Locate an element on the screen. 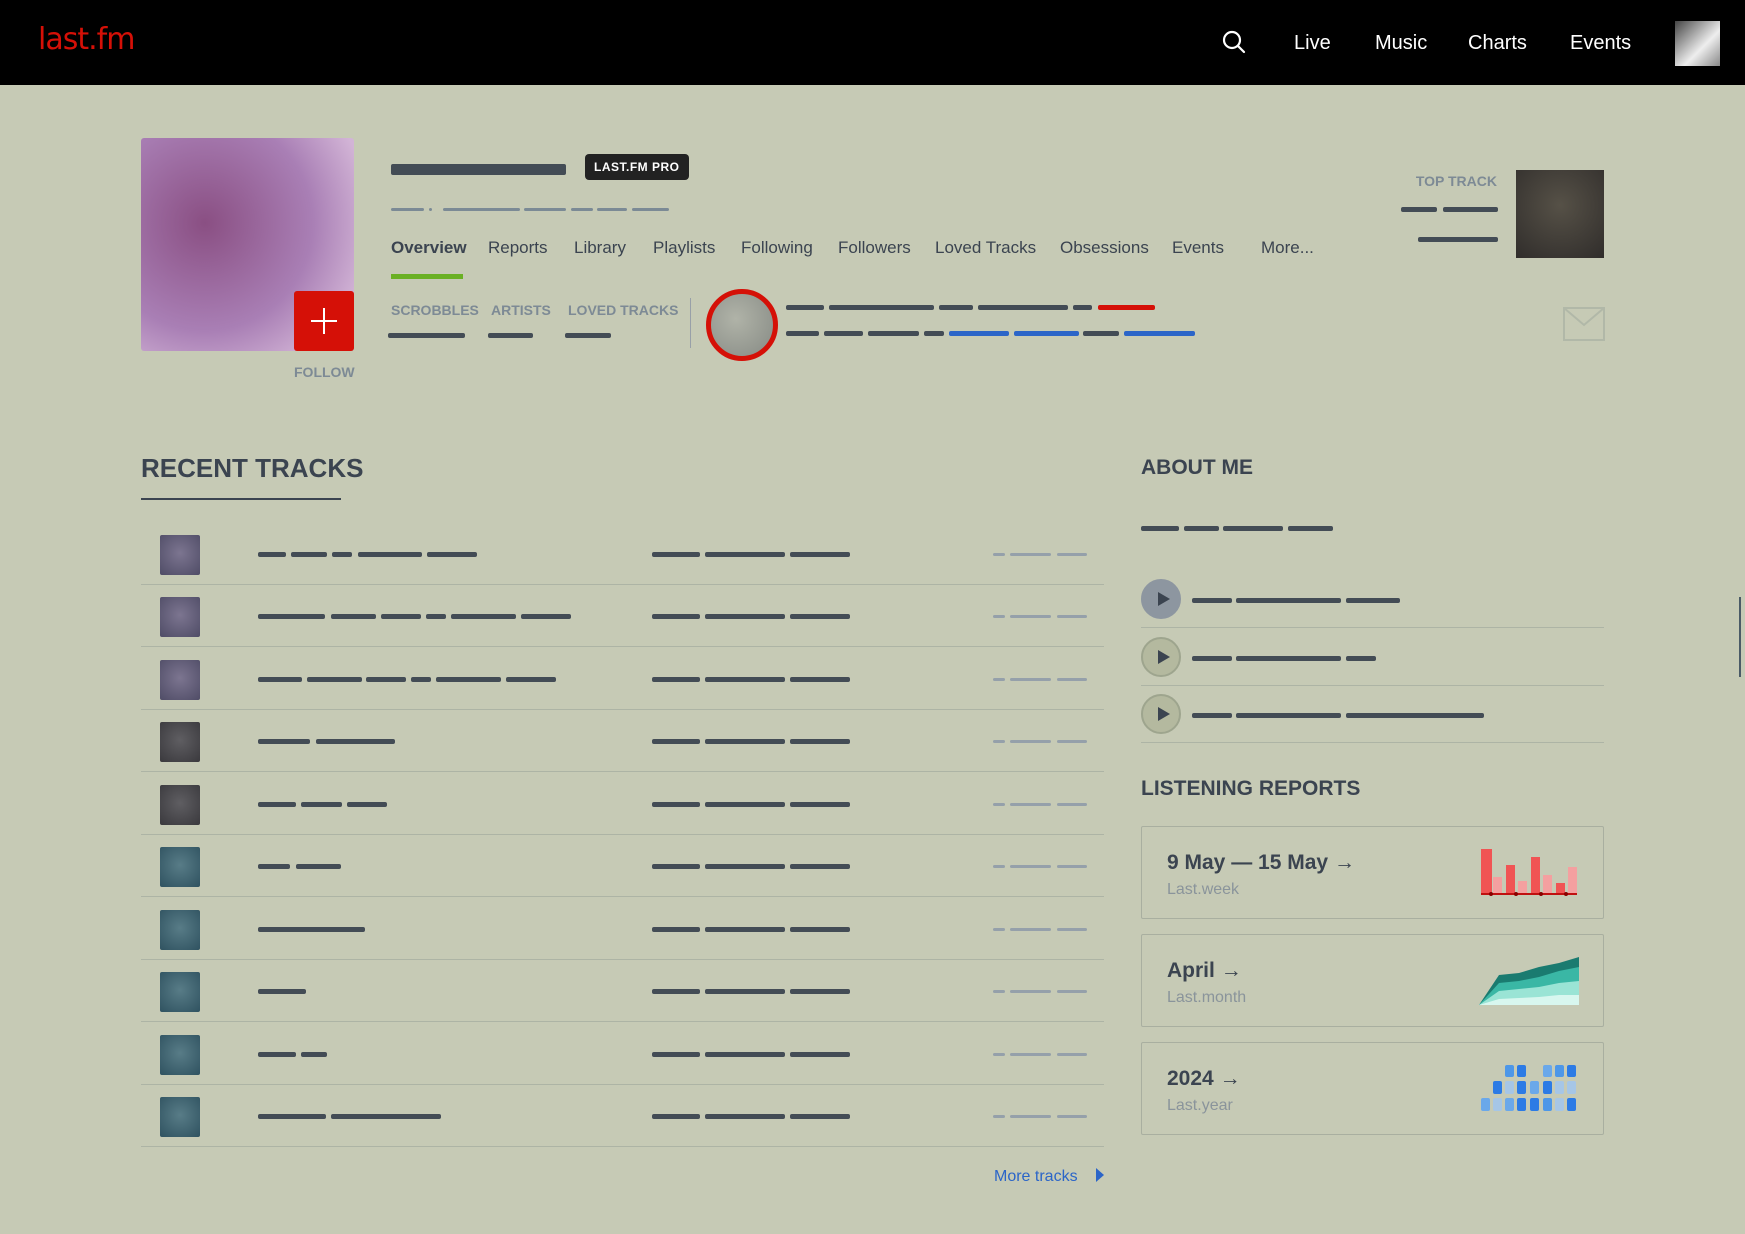  chevron-right-icon is located at coordinates (1100, 1175).